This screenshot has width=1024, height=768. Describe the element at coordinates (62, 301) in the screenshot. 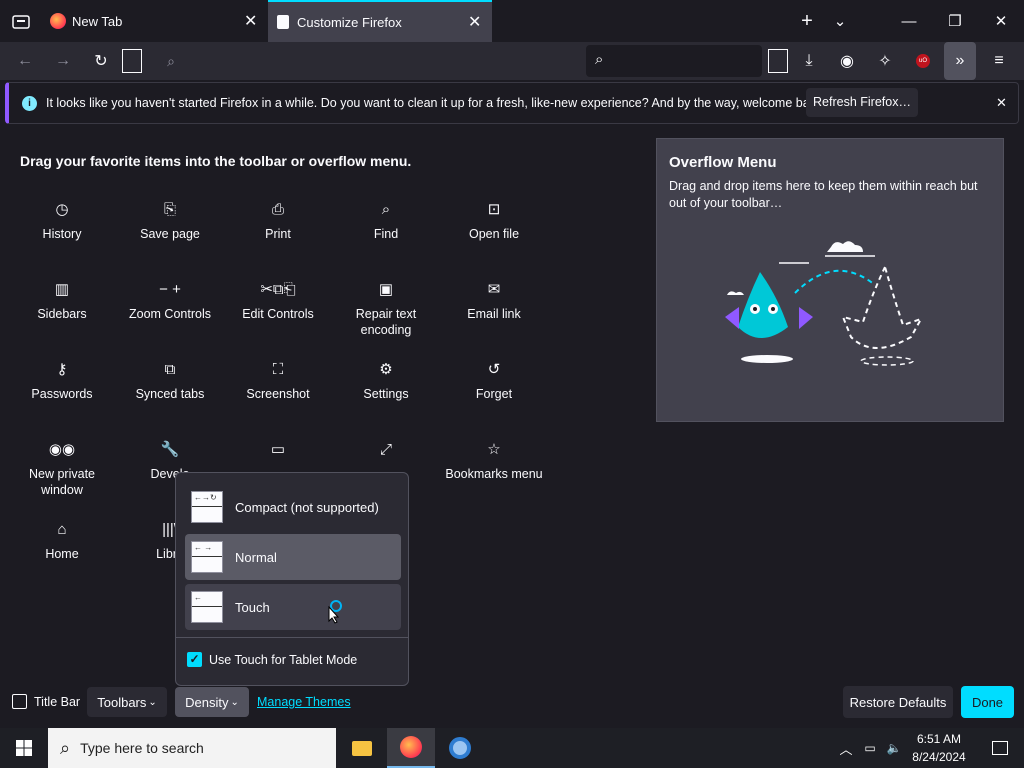

I see `palette-item: ▥ Sidebars` at that location.